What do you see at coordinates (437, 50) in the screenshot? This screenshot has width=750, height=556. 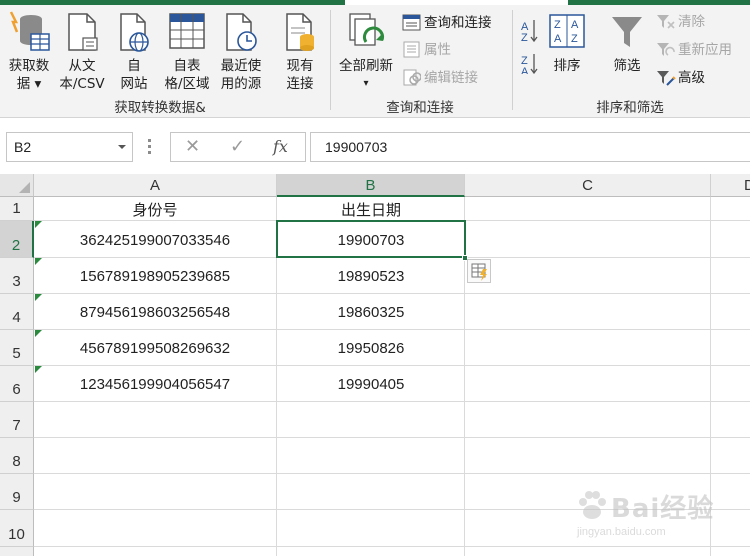 I see `properties-label: 属性` at bounding box center [437, 50].